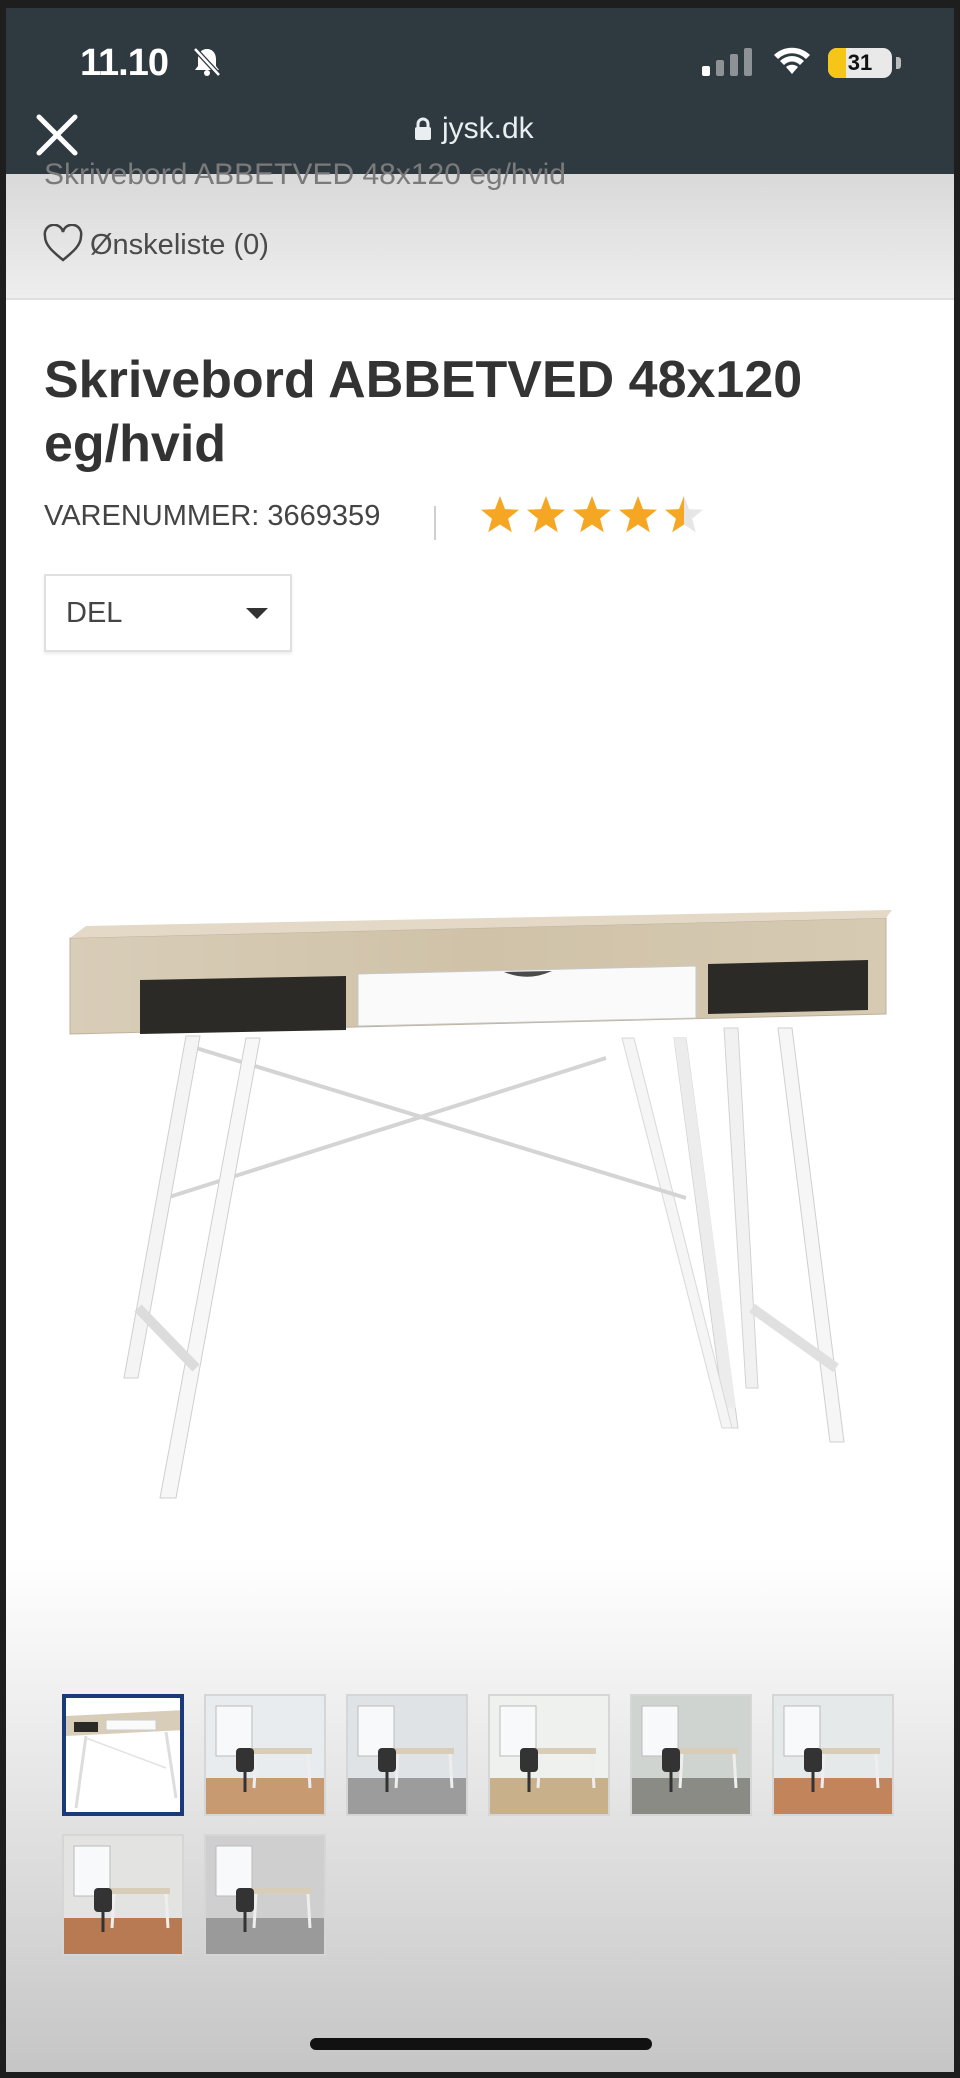 The image size is (960, 2078). What do you see at coordinates (423, 128) in the screenshot?
I see `lock-icon` at bounding box center [423, 128].